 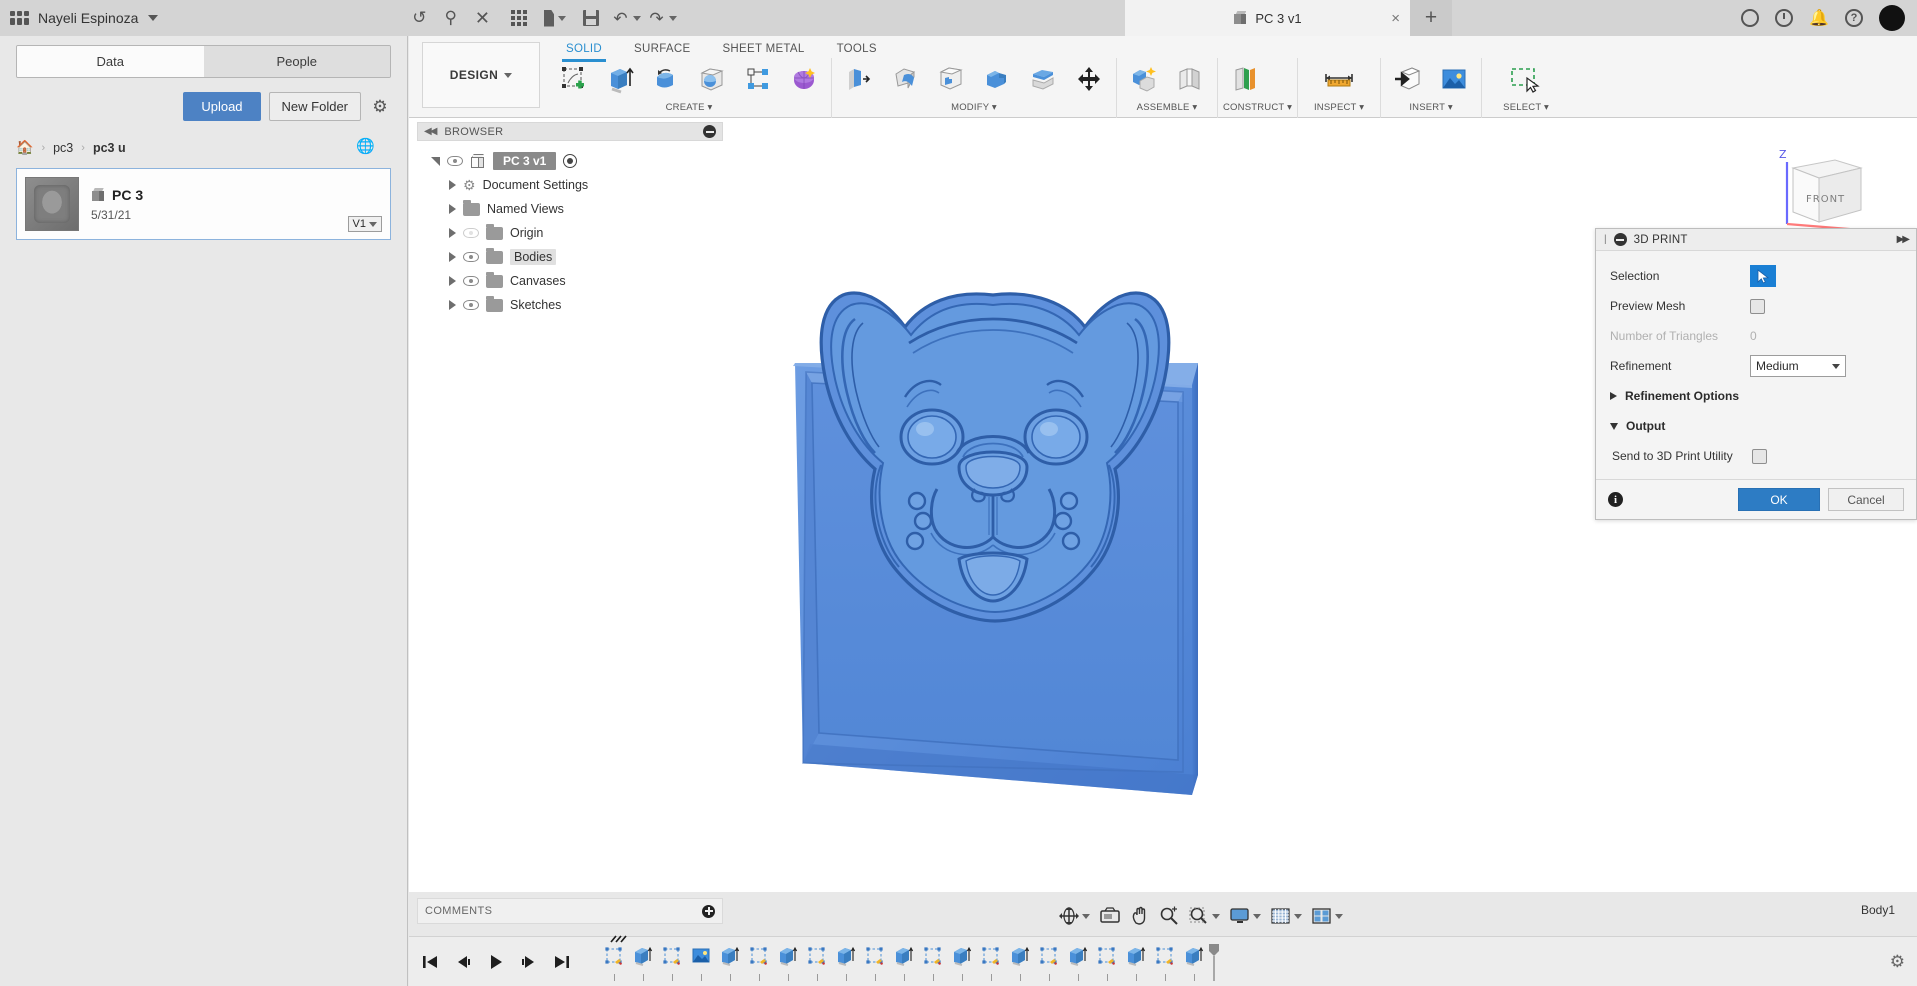 I want to click on tab-sheet-metal: SHEET METAL, so click(x=763, y=49).